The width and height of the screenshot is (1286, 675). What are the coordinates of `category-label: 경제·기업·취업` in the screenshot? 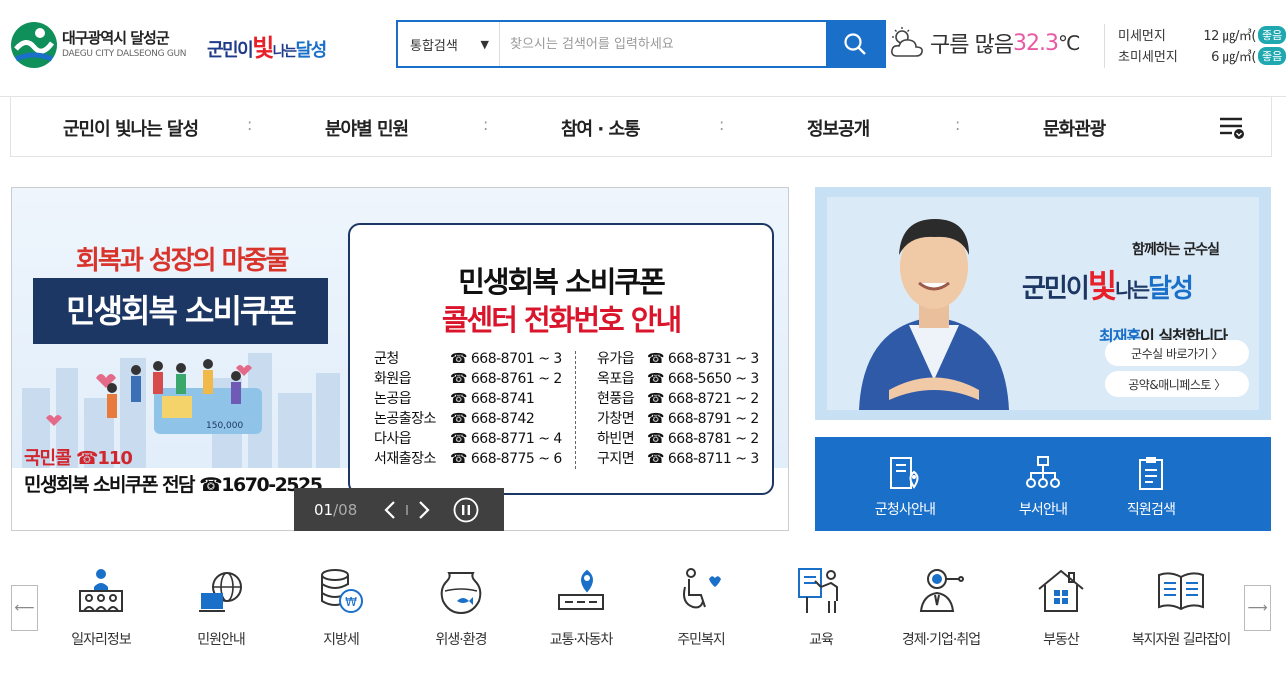 It's located at (941, 640).